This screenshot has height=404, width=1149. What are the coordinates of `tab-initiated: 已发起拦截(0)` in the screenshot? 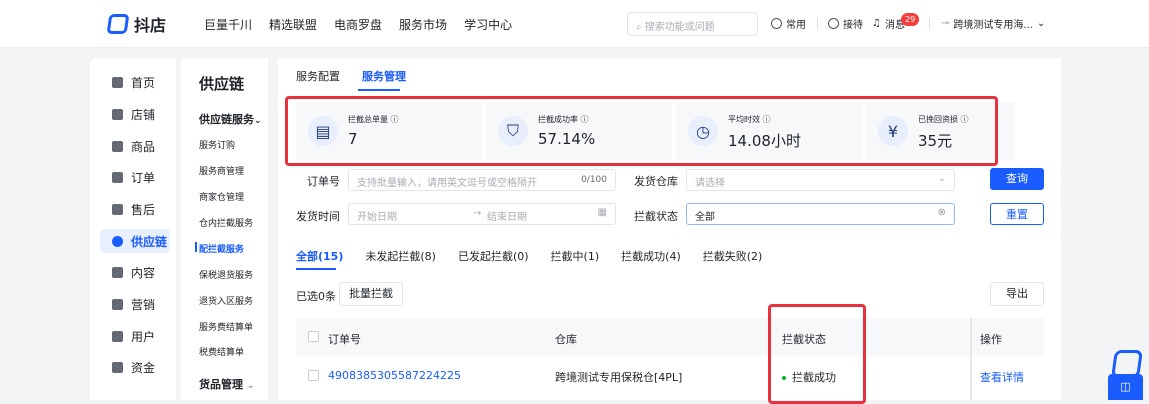 It's located at (493, 256).